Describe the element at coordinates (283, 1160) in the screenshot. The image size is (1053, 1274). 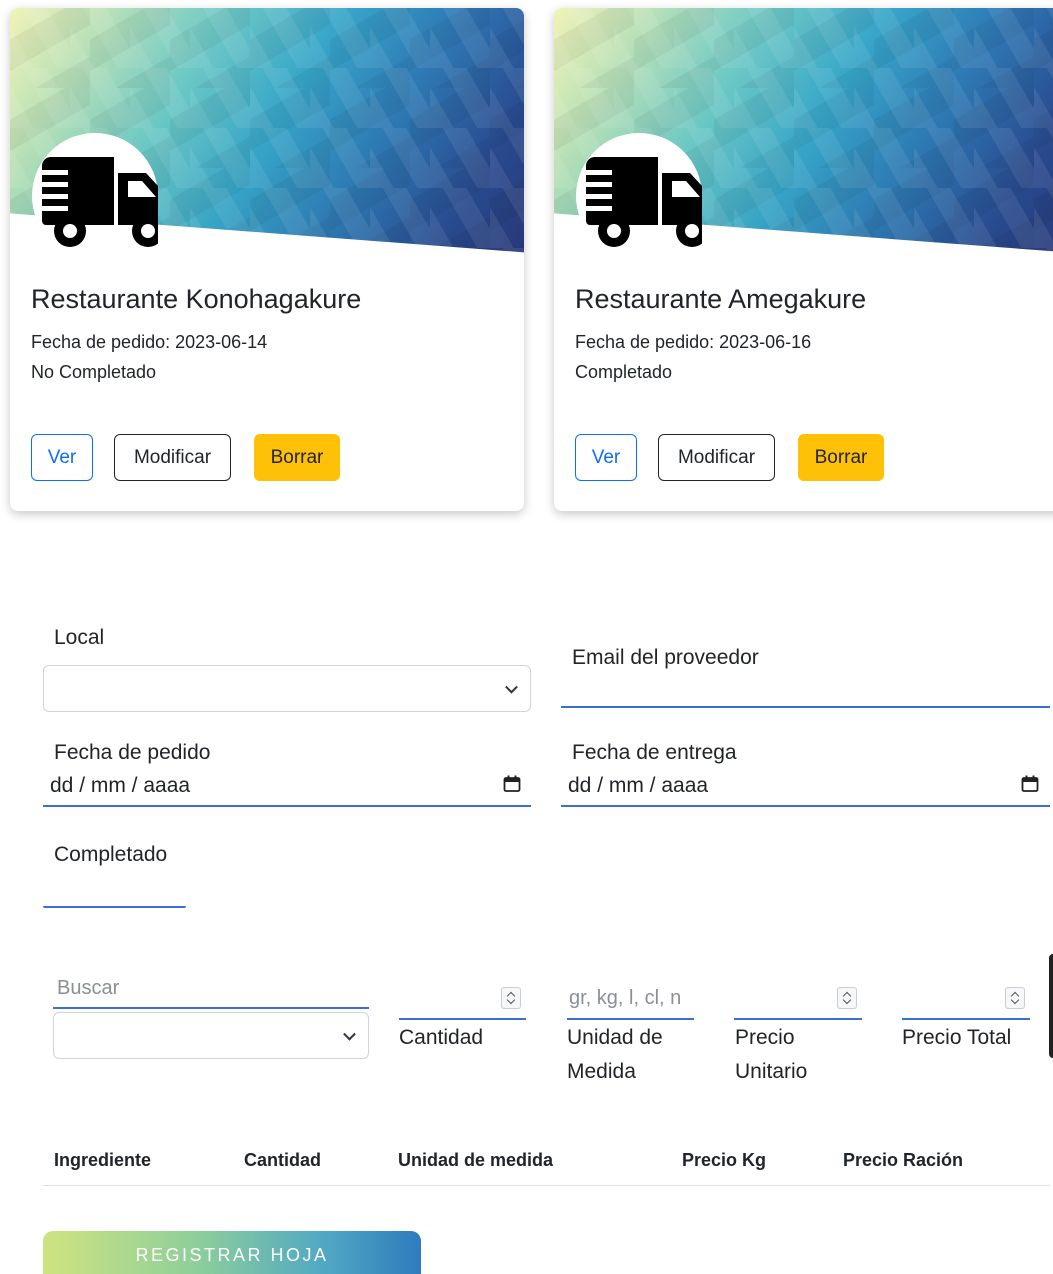
I see `table-header-quantity: Cantidad` at that location.